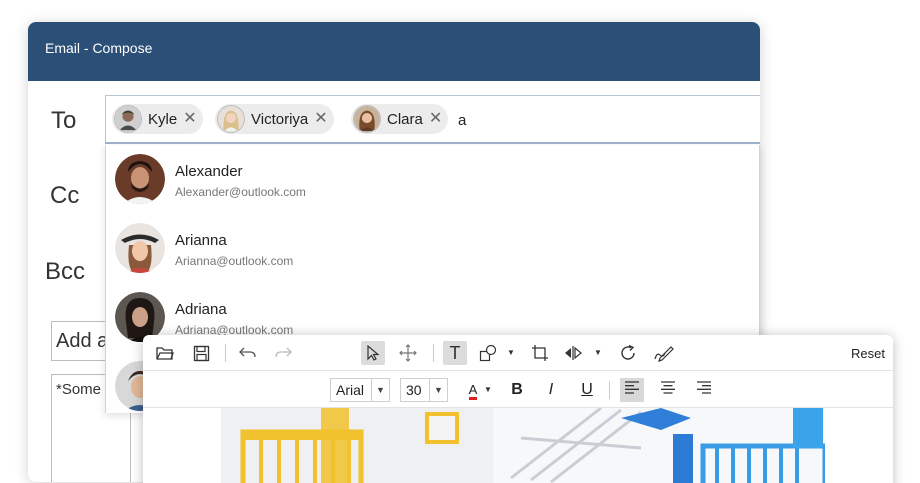 This screenshot has height=483, width=920. What do you see at coordinates (551, 390) in the screenshot?
I see `italic-button: I` at bounding box center [551, 390].